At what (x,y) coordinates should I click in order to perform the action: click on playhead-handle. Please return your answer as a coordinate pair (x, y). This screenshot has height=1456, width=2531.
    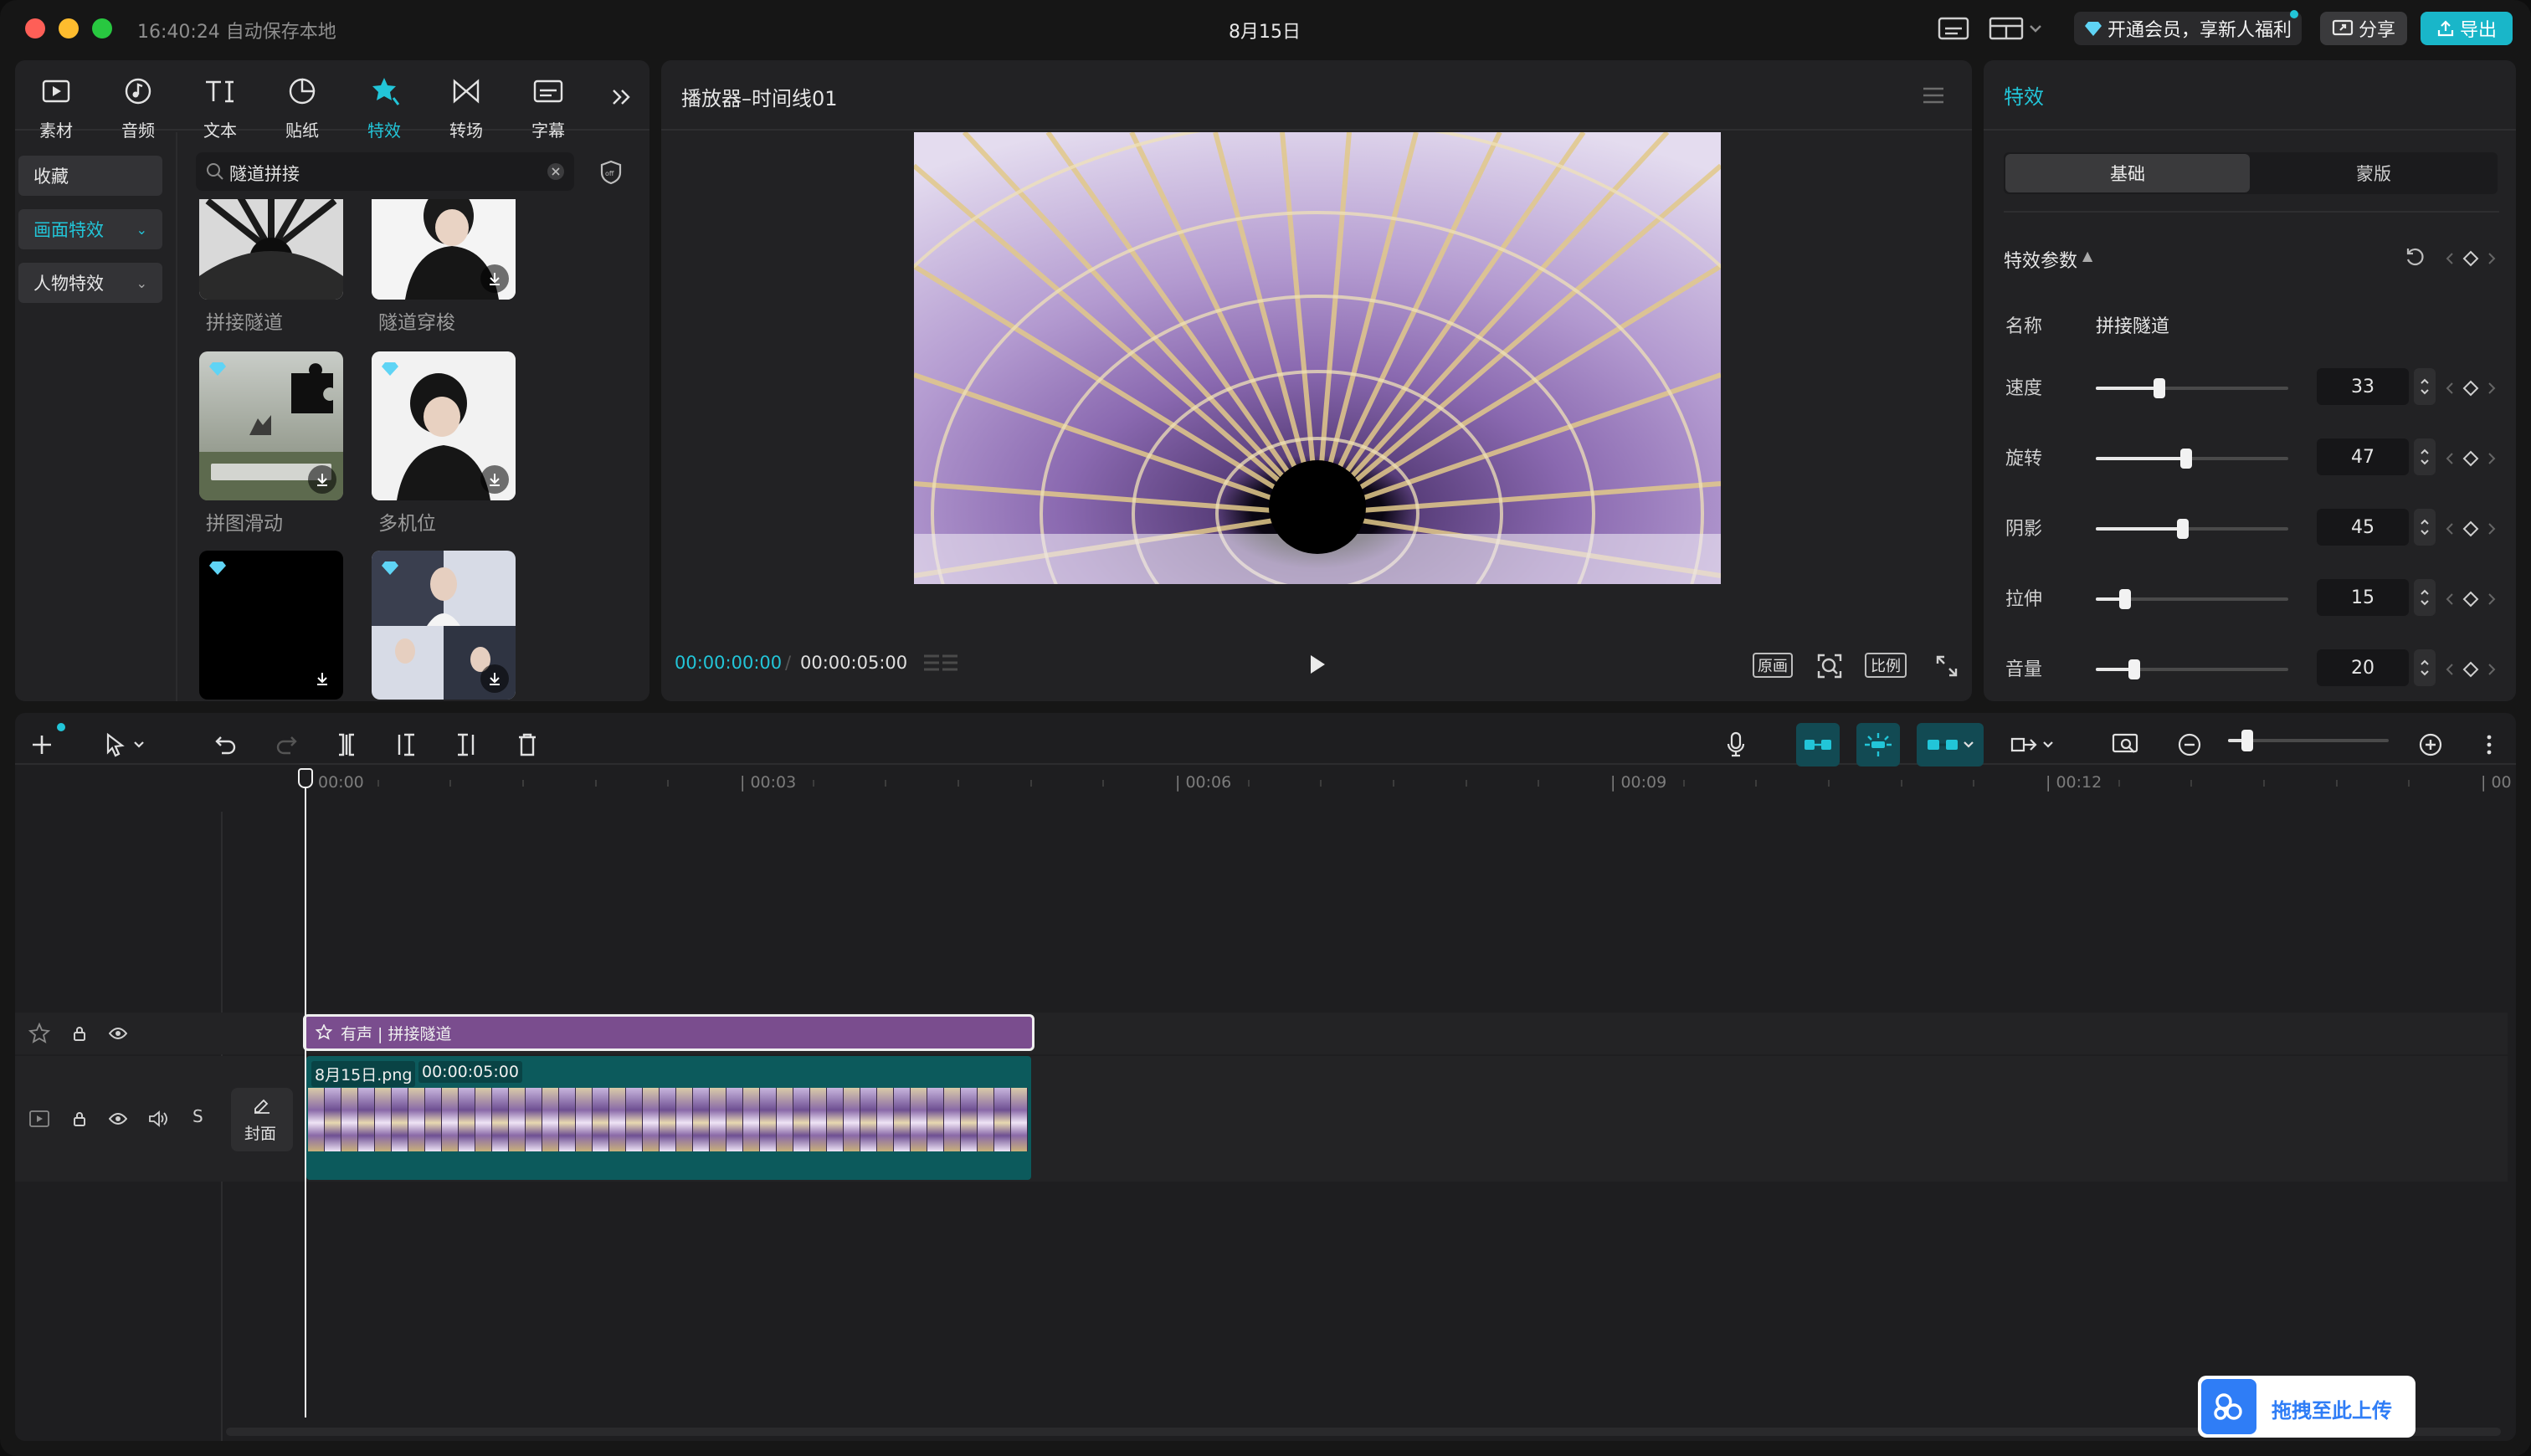
    Looking at the image, I should click on (305, 778).